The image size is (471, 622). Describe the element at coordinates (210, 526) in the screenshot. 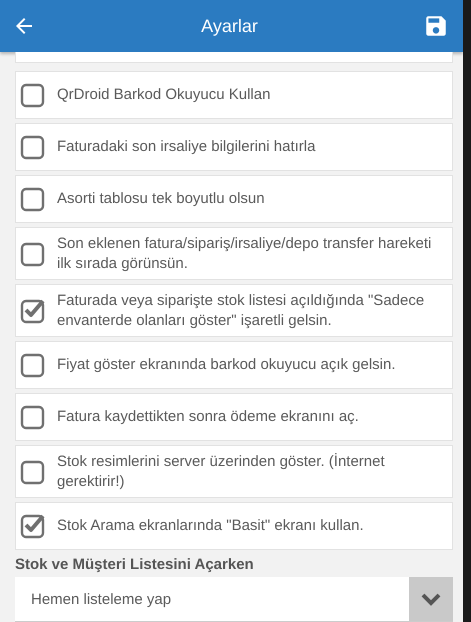

I see `setting-label: Stok Arama ekranlarında "Basit" ekranı kullan.` at that location.